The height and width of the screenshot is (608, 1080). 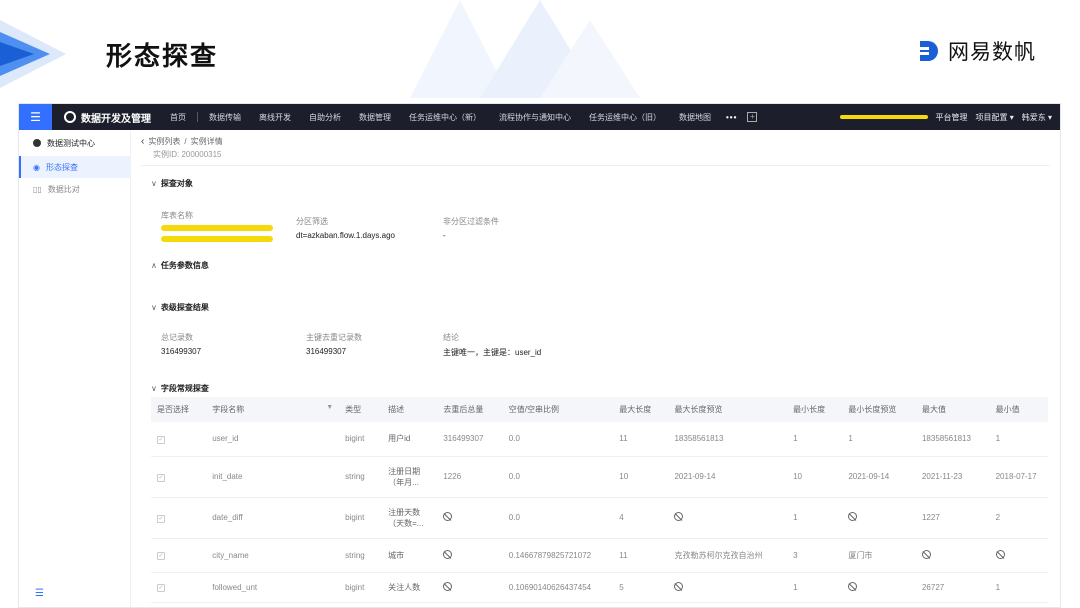 I want to click on section-target-header: ∨ 探查对象, so click(x=172, y=183).